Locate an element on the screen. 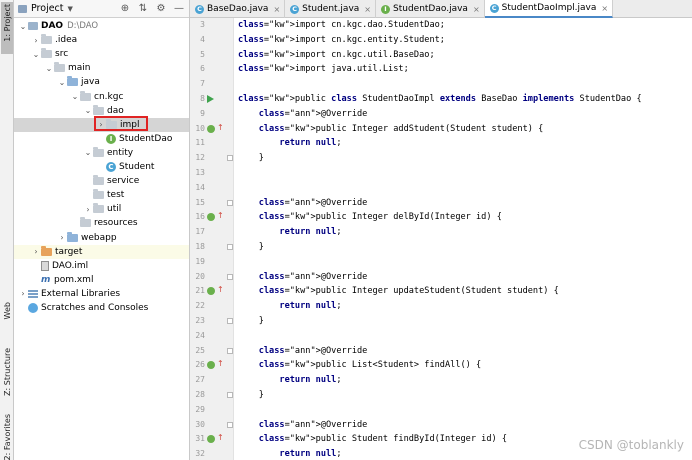 The image size is (692, 460). line-number: 27 is located at coordinates (200, 380).